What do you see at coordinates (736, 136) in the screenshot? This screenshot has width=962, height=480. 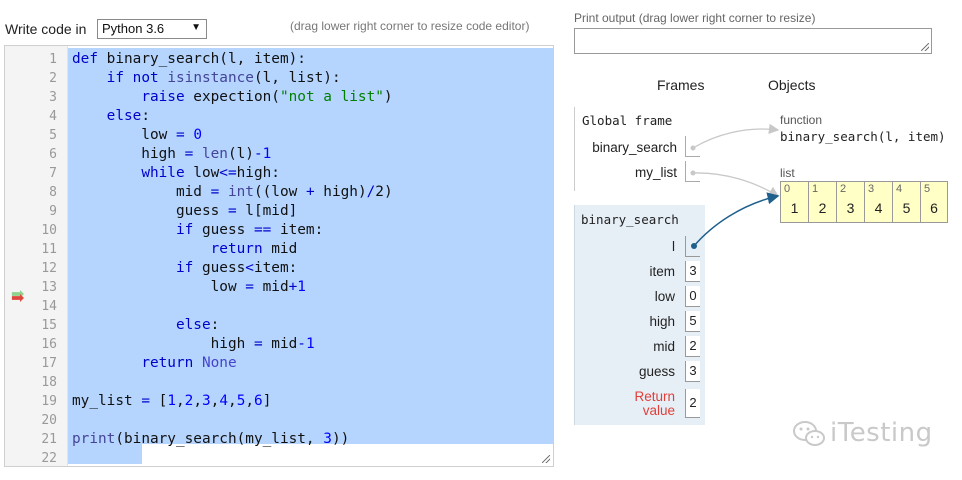 I see `pointer-arrow-binary-search` at bounding box center [736, 136].